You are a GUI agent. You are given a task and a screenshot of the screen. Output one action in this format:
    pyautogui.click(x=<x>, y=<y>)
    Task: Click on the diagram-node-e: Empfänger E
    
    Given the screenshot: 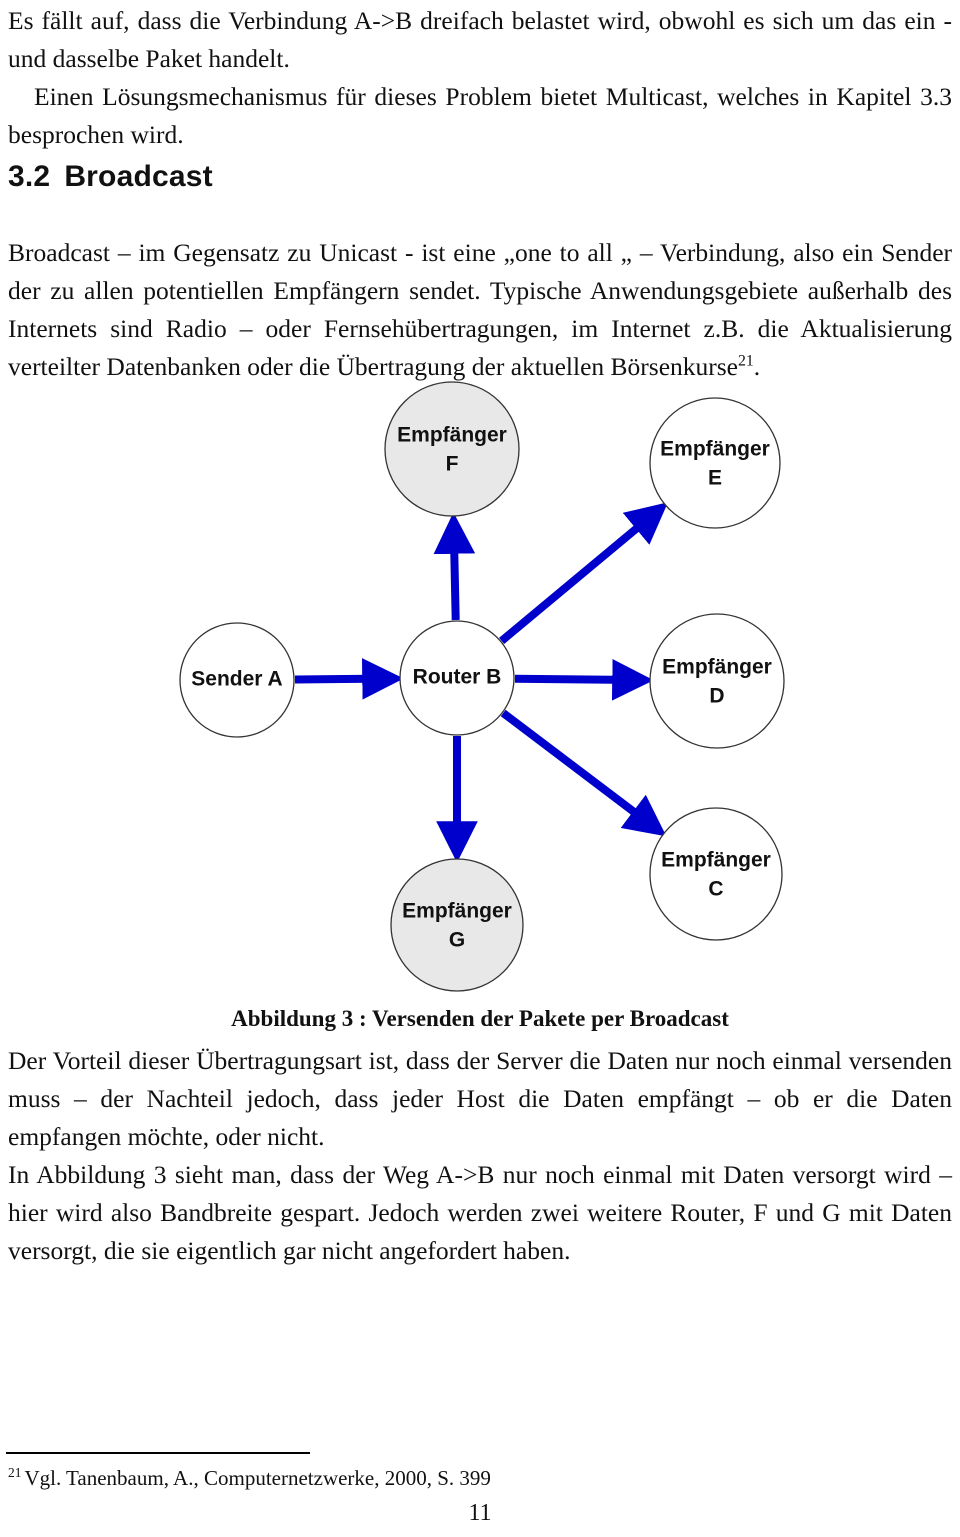 What is the action you would take?
    pyautogui.click(x=715, y=463)
    